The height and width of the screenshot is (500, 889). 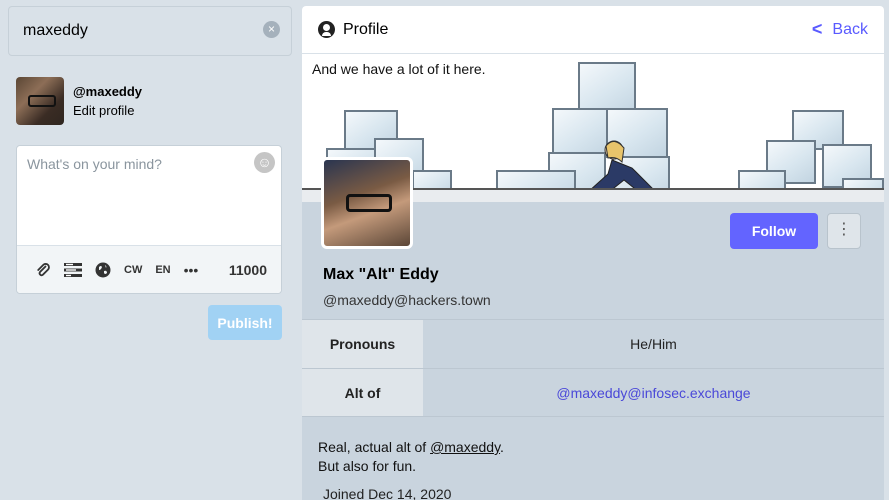 I want to click on compose-textarea, so click(x=149, y=196).